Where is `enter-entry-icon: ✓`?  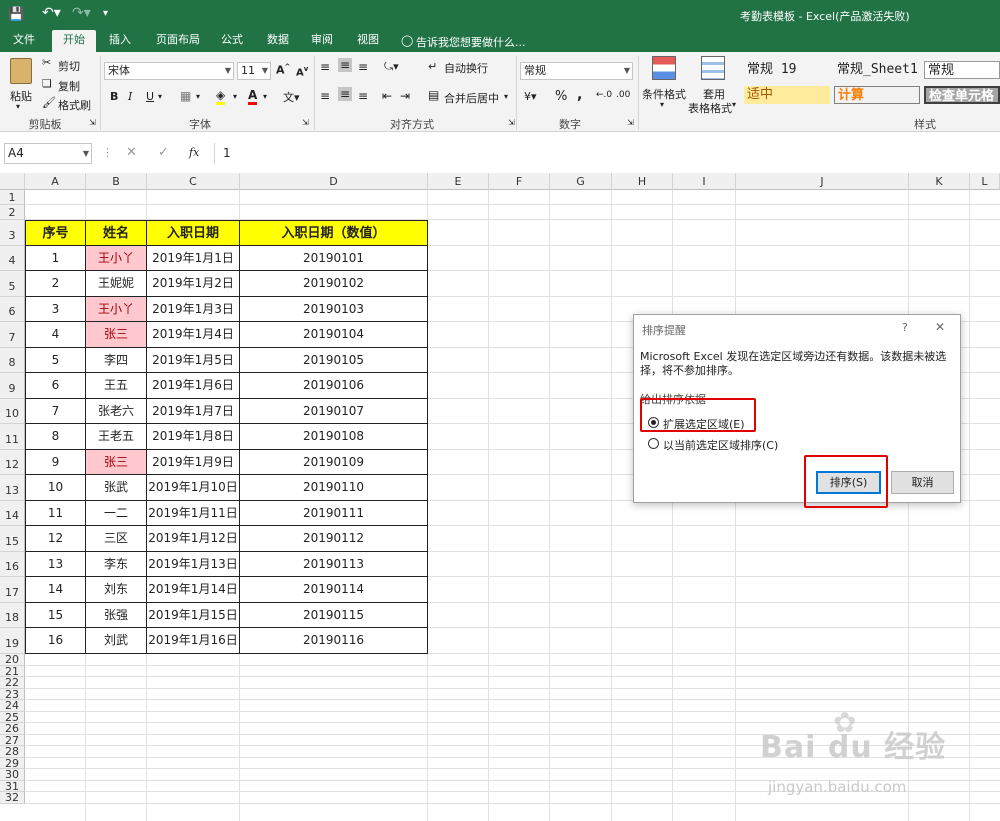
enter-entry-icon: ✓ is located at coordinates (163, 152).